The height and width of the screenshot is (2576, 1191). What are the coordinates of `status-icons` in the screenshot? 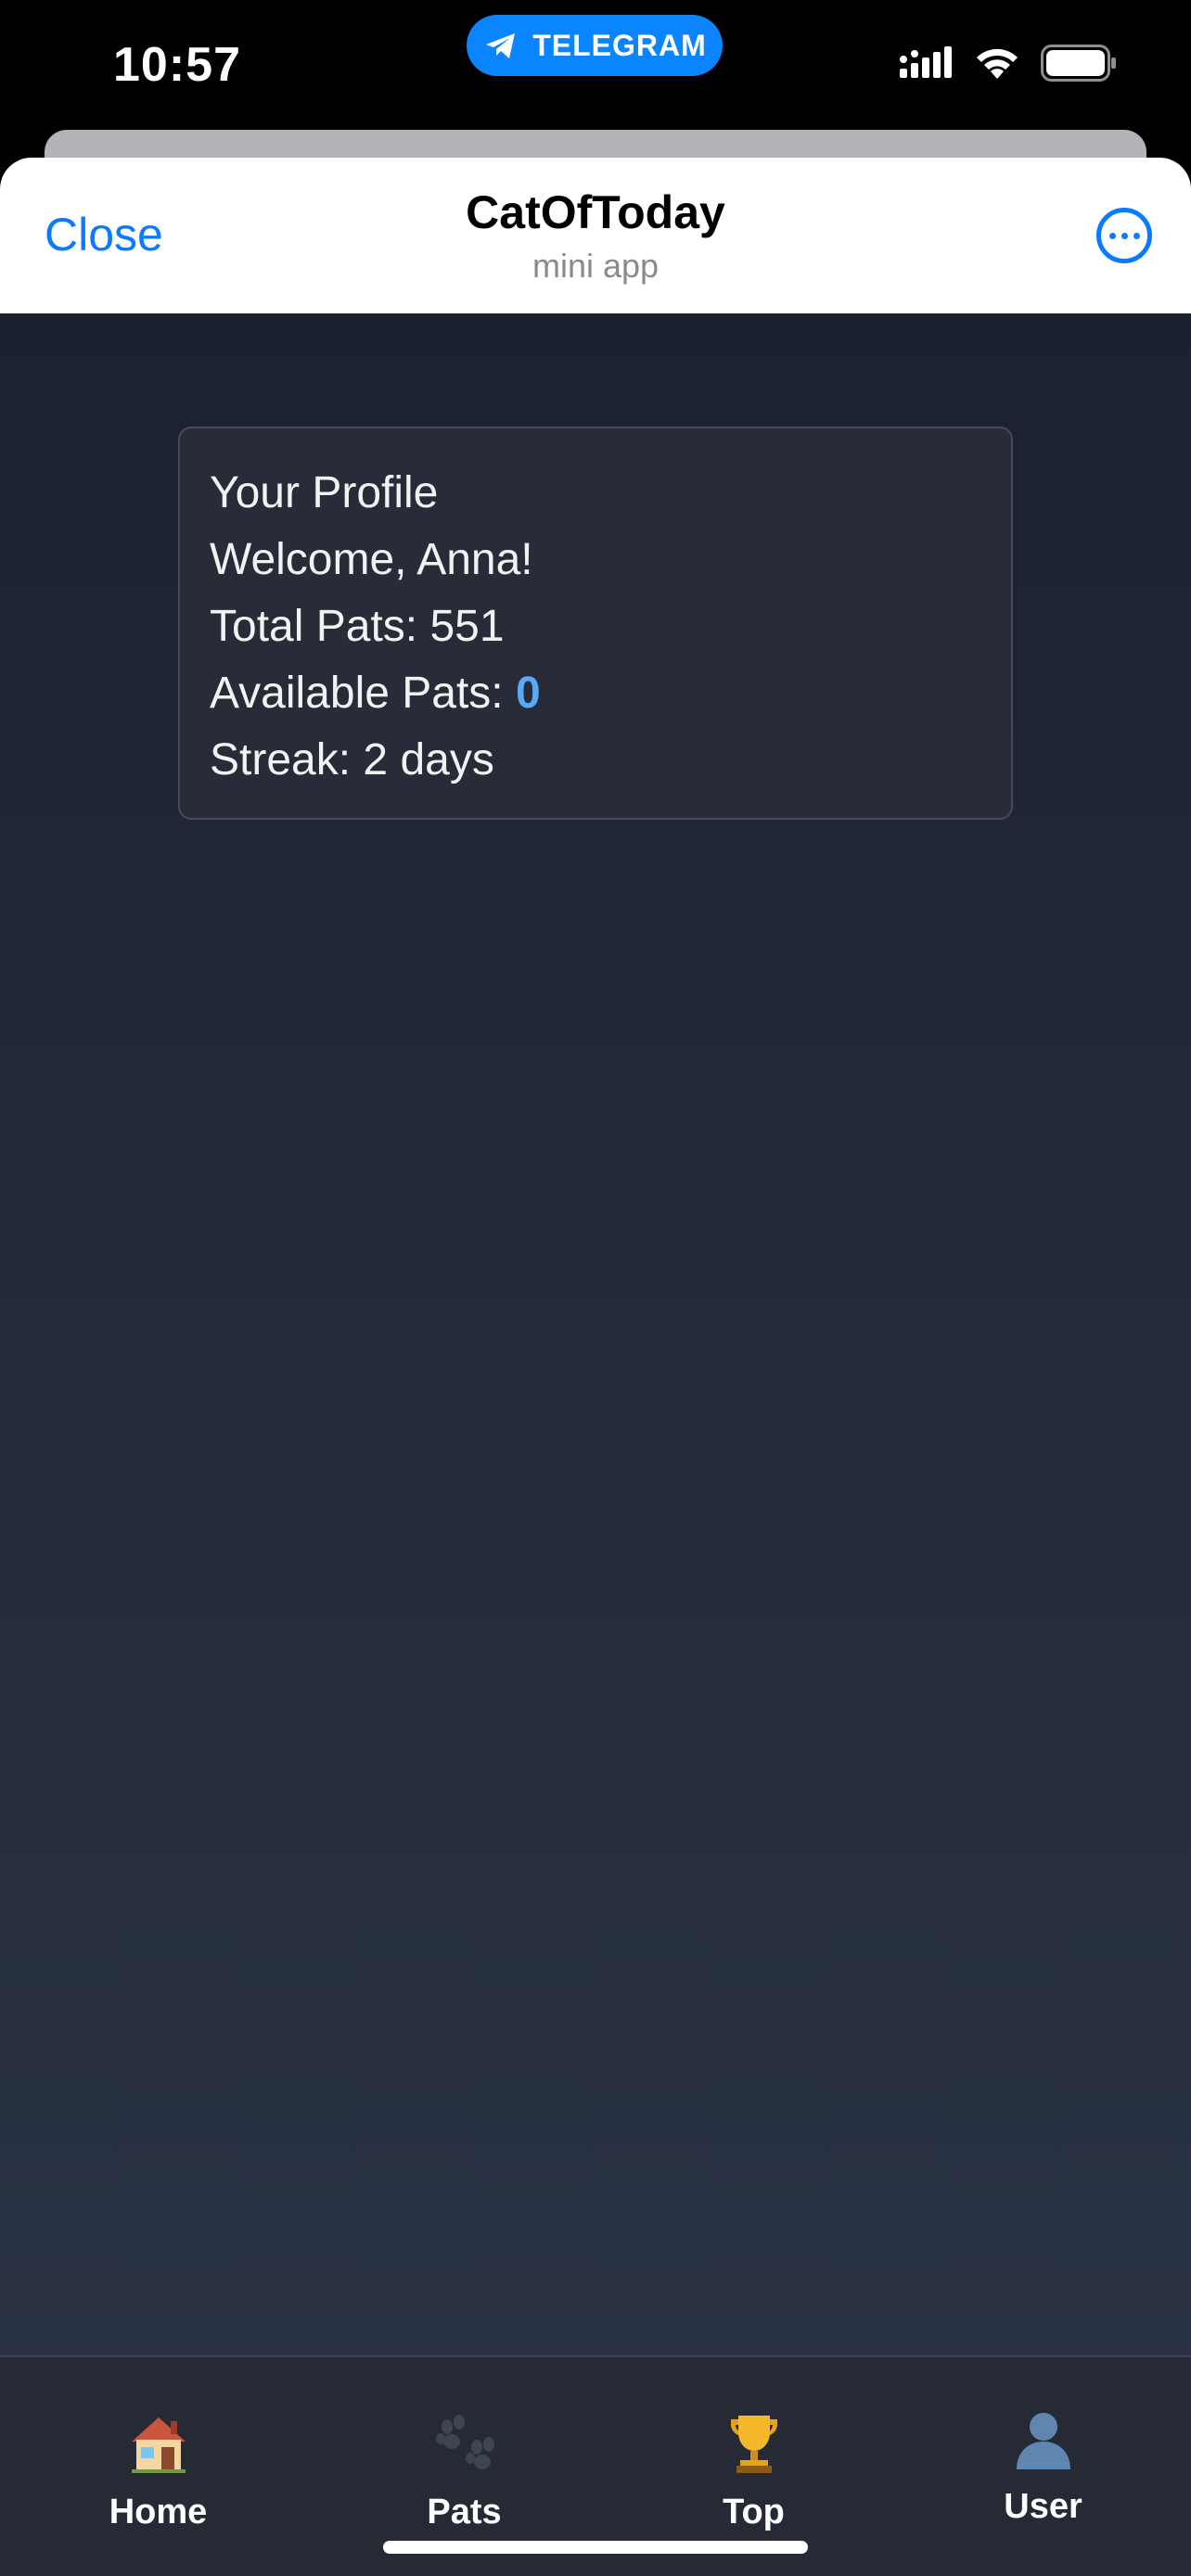 It's located at (1008, 64).